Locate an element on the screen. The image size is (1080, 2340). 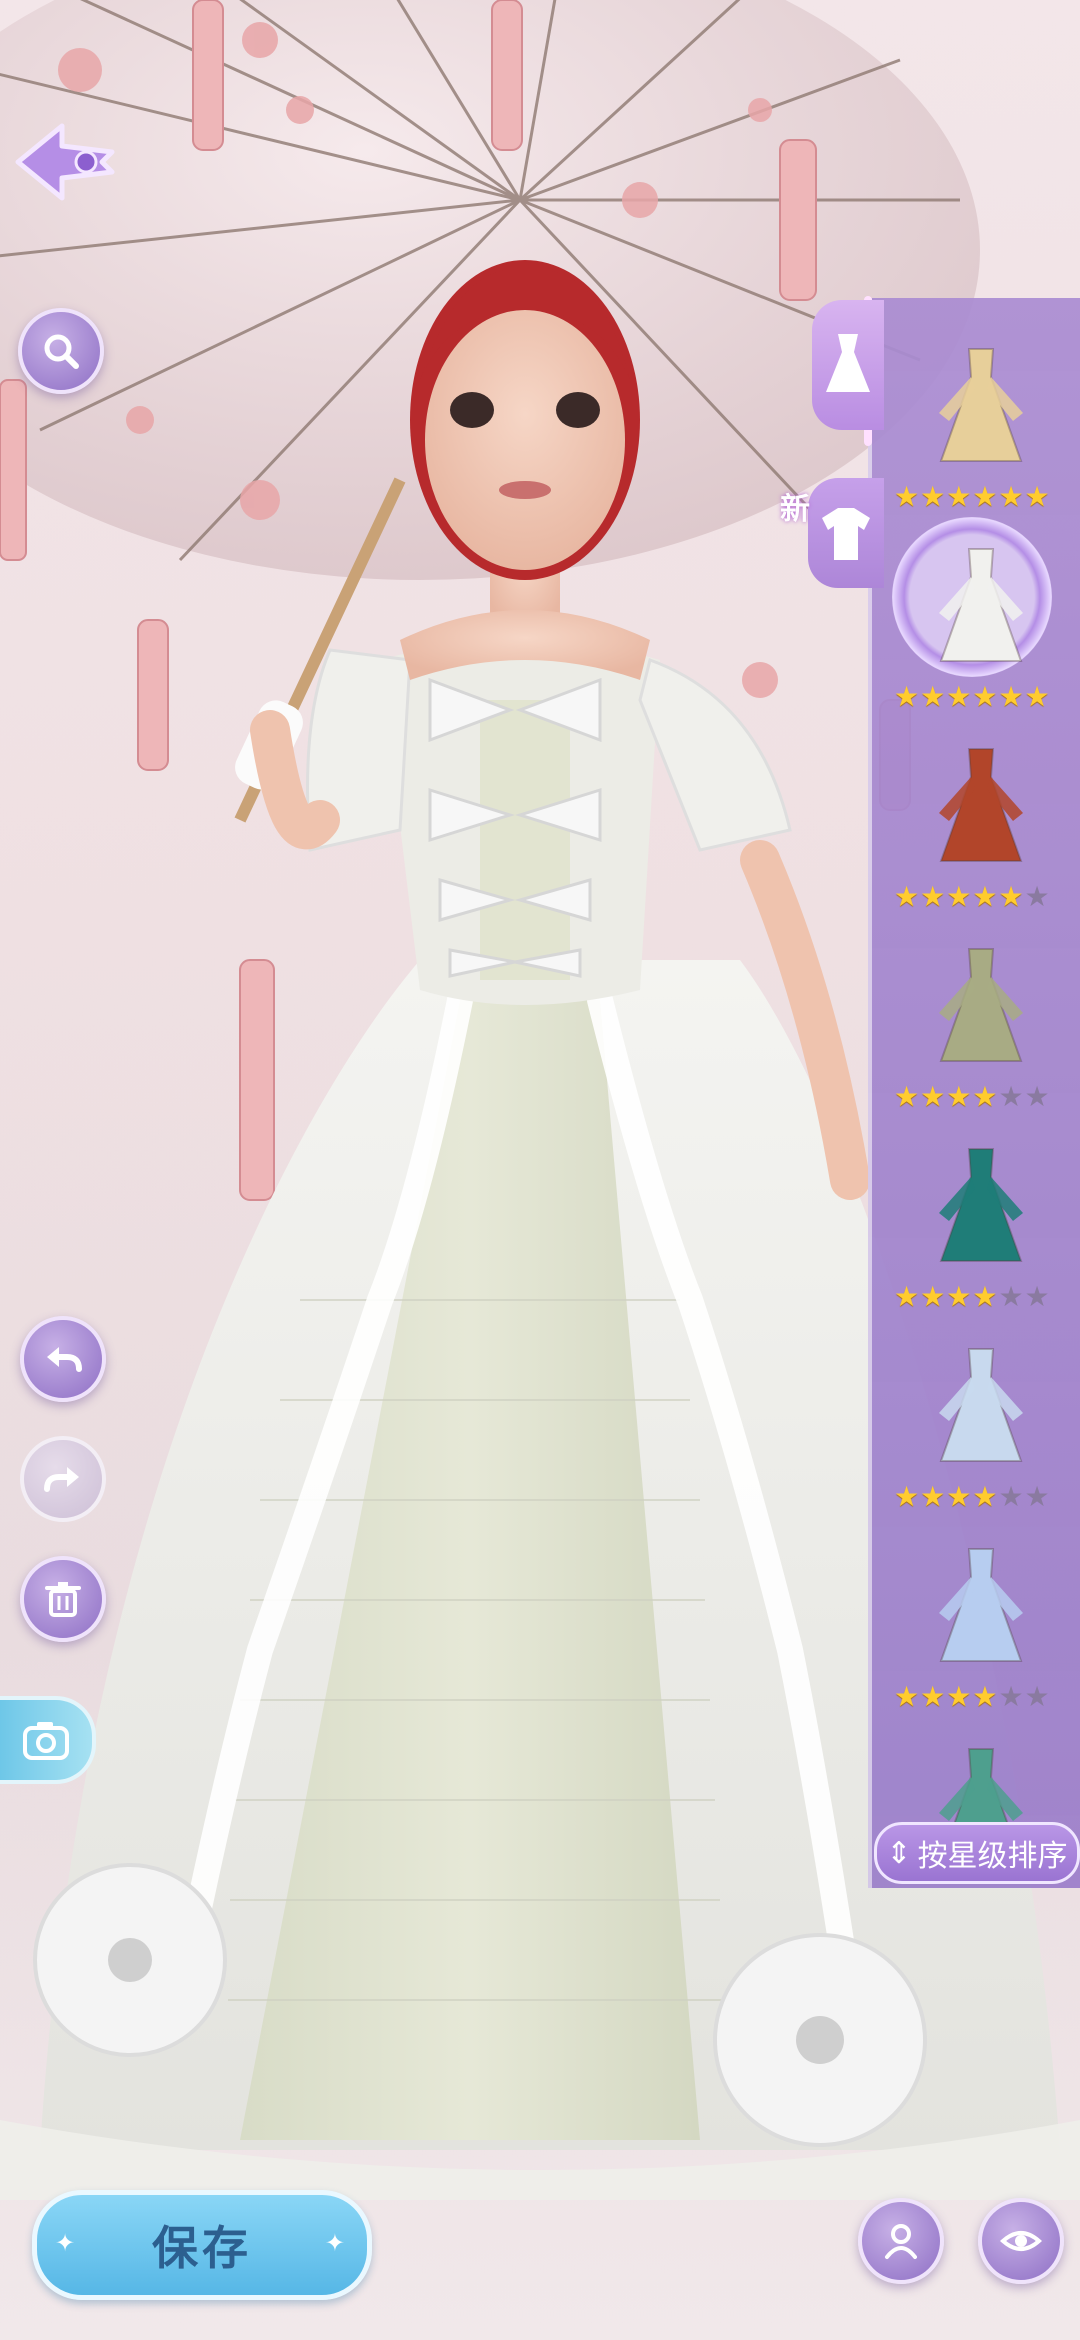
person-icon is located at coordinates (901, 2241).